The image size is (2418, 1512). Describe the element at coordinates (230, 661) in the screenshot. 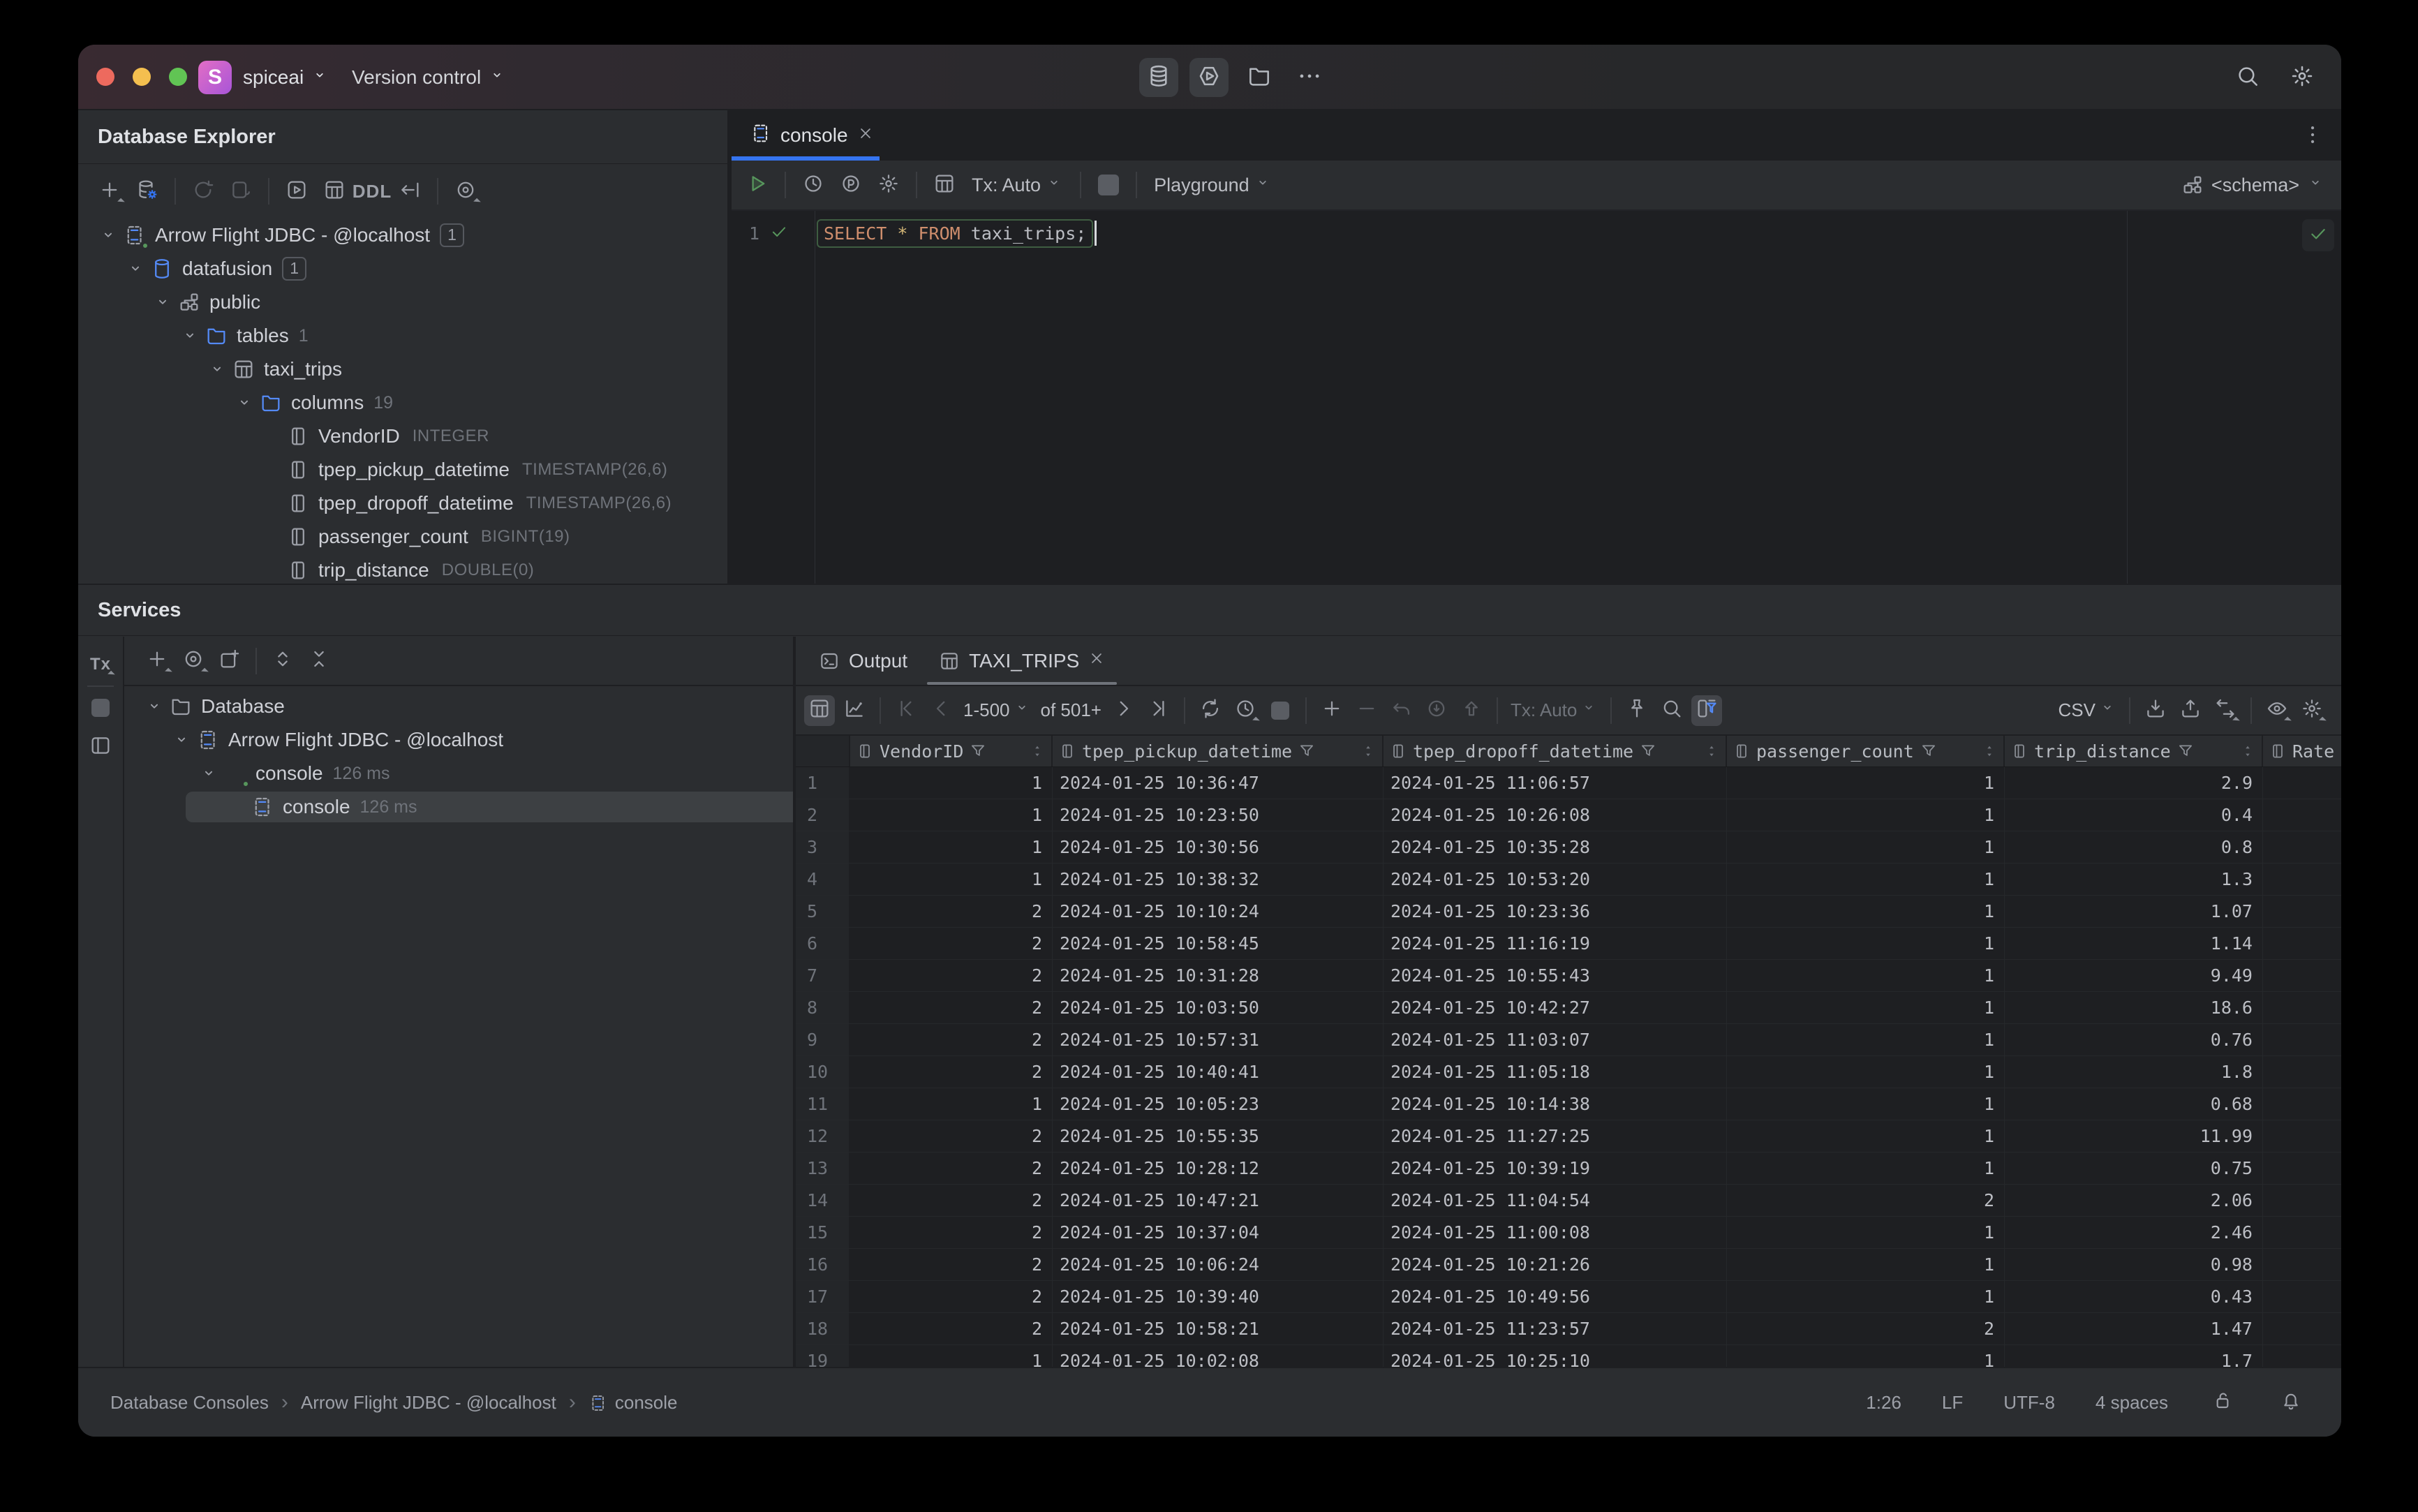

I see `open-in-new-tab-button` at that location.